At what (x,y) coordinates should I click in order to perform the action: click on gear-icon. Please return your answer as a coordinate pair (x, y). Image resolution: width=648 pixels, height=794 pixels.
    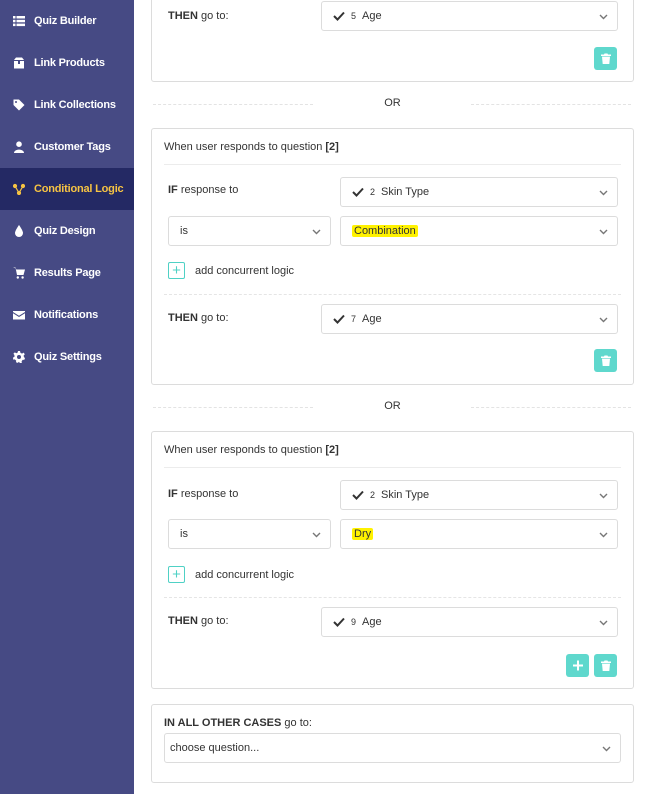
    Looking at the image, I should click on (19, 357).